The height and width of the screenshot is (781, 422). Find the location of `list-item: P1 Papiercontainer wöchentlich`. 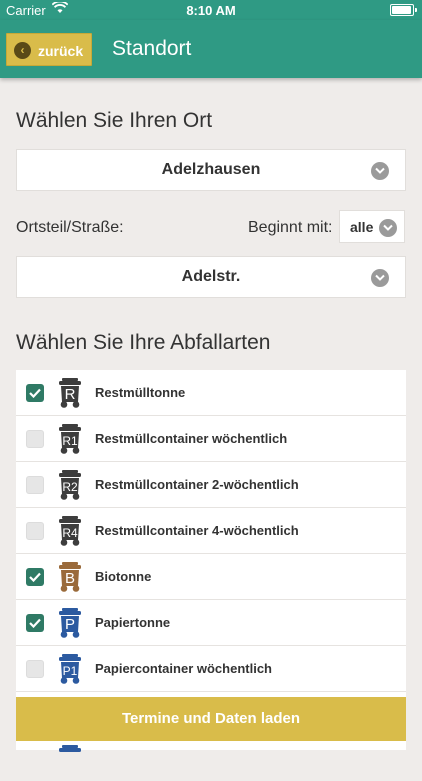

list-item: P1 Papiercontainer wöchentlich is located at coordinates (211, 669).